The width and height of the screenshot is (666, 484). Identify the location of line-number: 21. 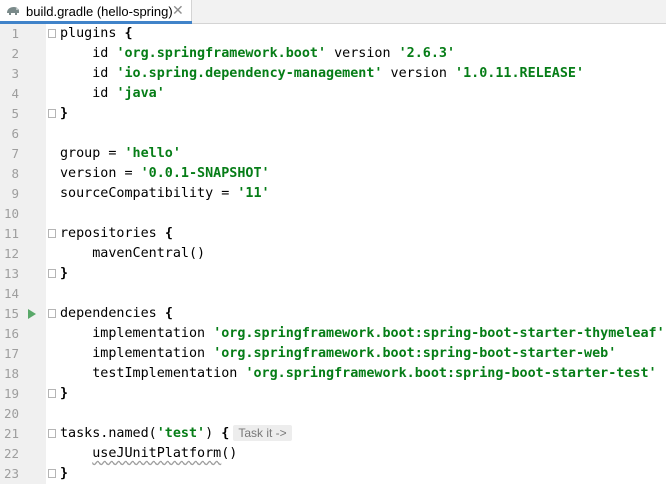
(11, 433).